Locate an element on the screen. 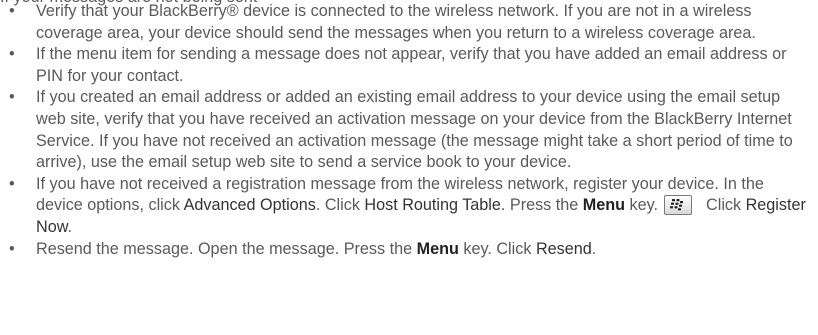 This screenshot has width=818, height=335. host-routing-table-term: Host Routing Table is located at coordinates (432, 205).